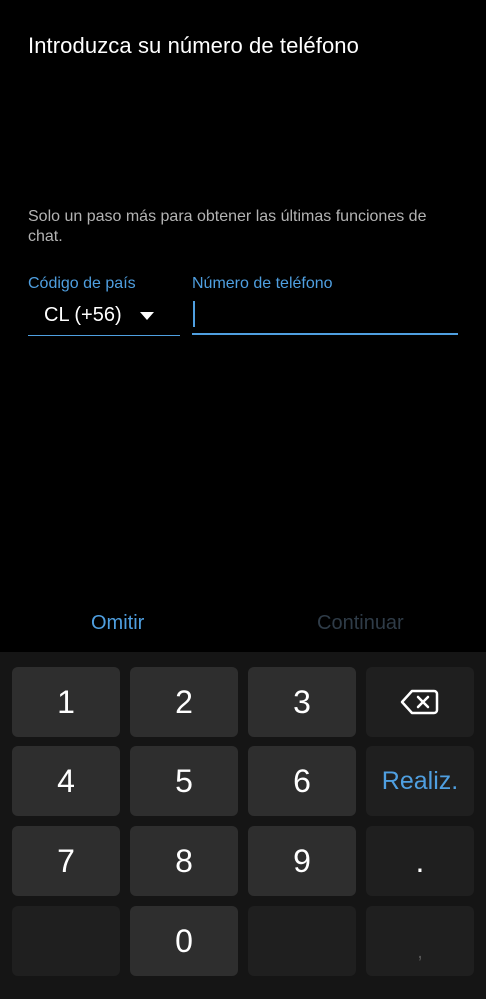 This screenshot has height=999, width=486. Describe the element at coordinates (302, 702) in the screenshot. I see `key-3: 3` at that location.